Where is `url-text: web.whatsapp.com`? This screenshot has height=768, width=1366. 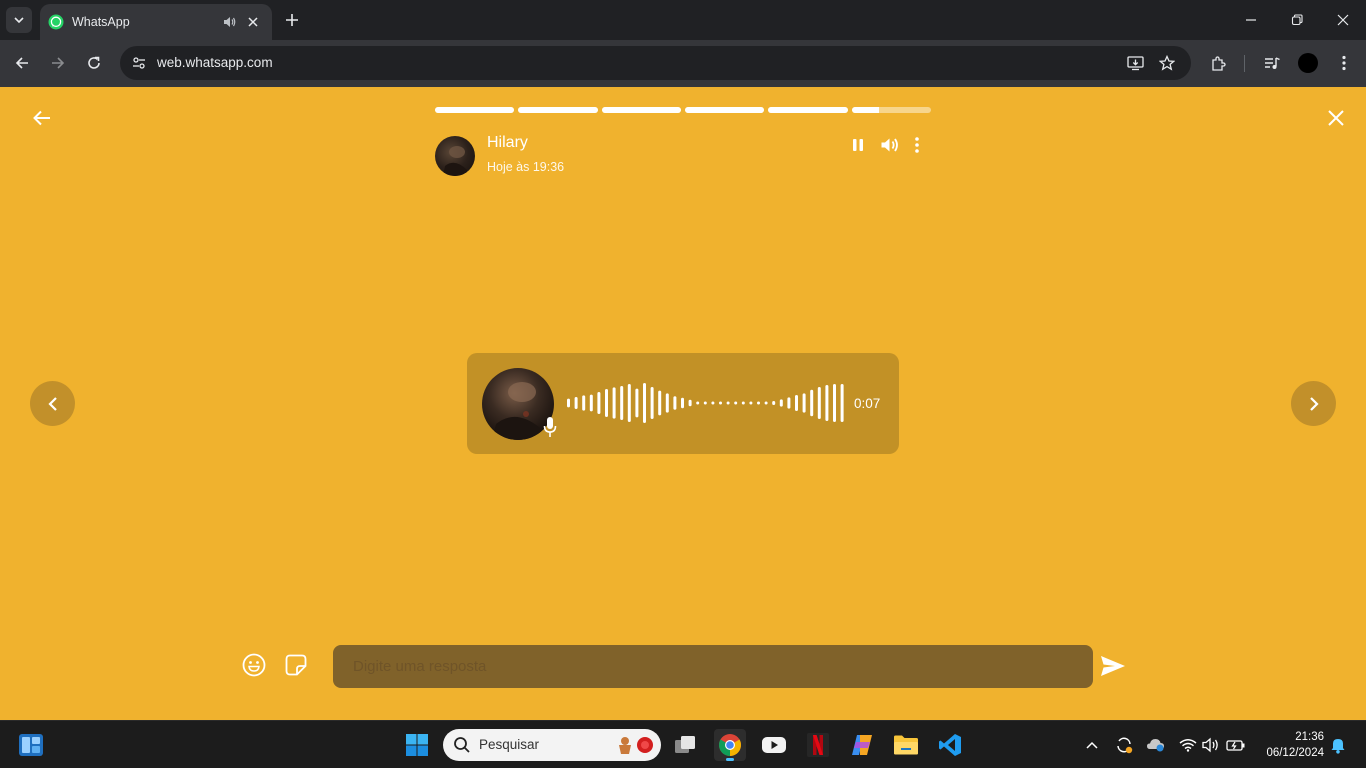 url-text: web.whatsapp.com is located at coordinates (215, 62).